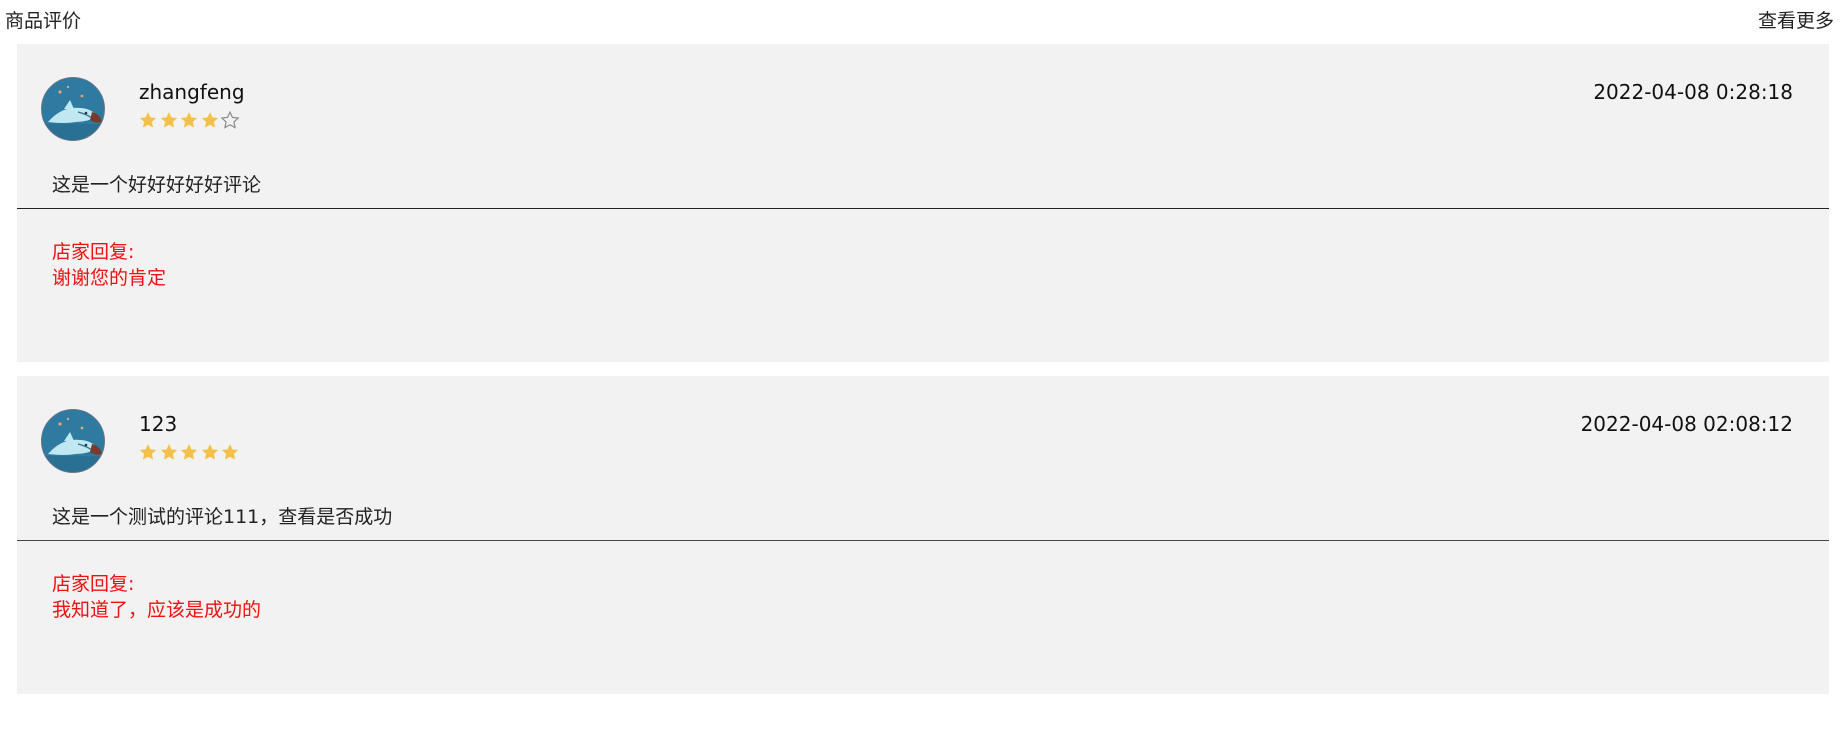  Describe the element at coordinates (43, 21) in the screenshot. I see `section-title: 商品评价` at that location.